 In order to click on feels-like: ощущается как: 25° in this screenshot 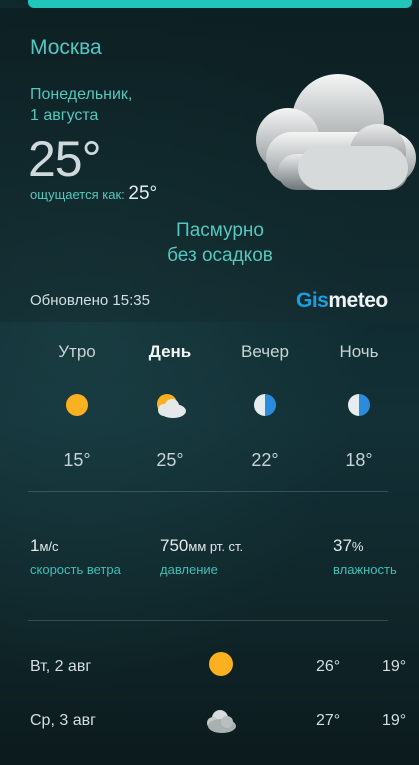, I will do `click(93, 194)`.